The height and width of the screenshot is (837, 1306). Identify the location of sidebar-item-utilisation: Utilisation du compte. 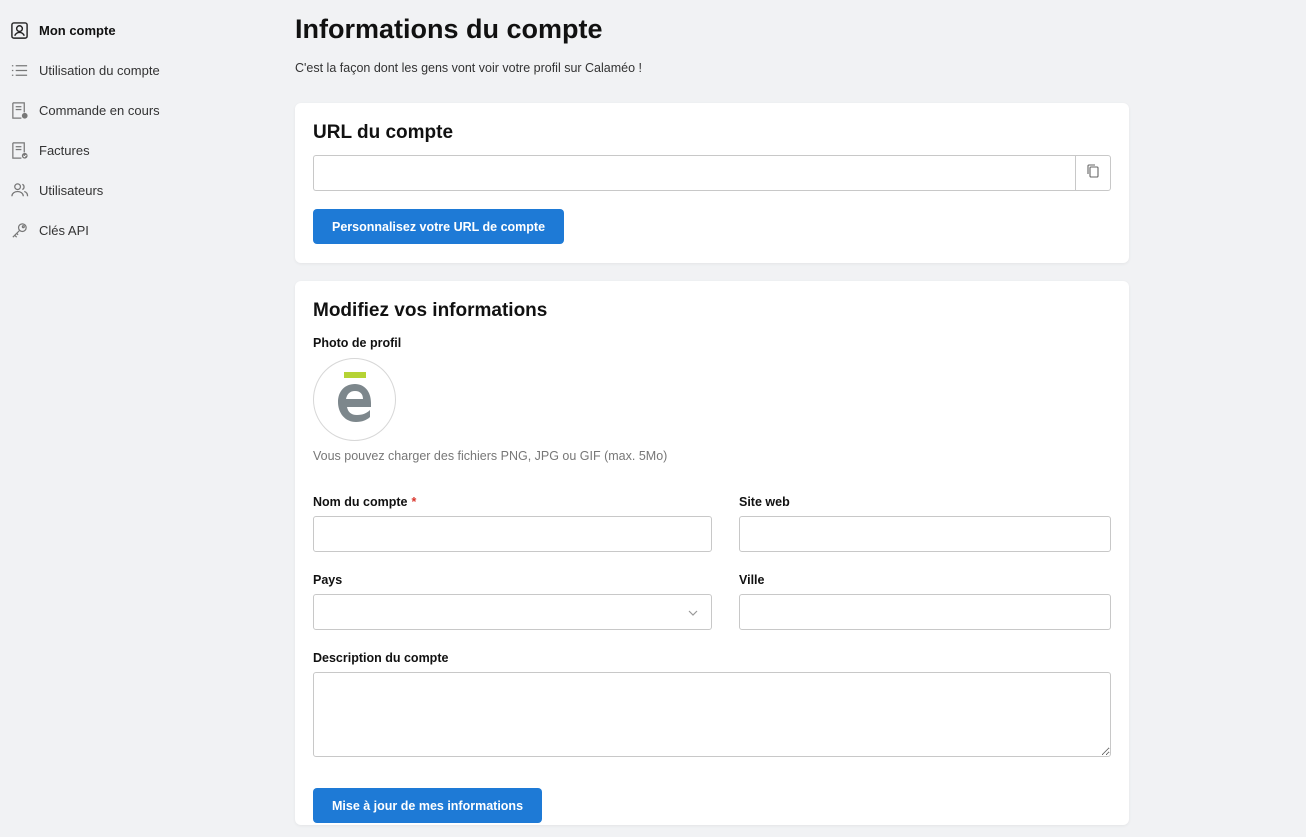
(130, 70).